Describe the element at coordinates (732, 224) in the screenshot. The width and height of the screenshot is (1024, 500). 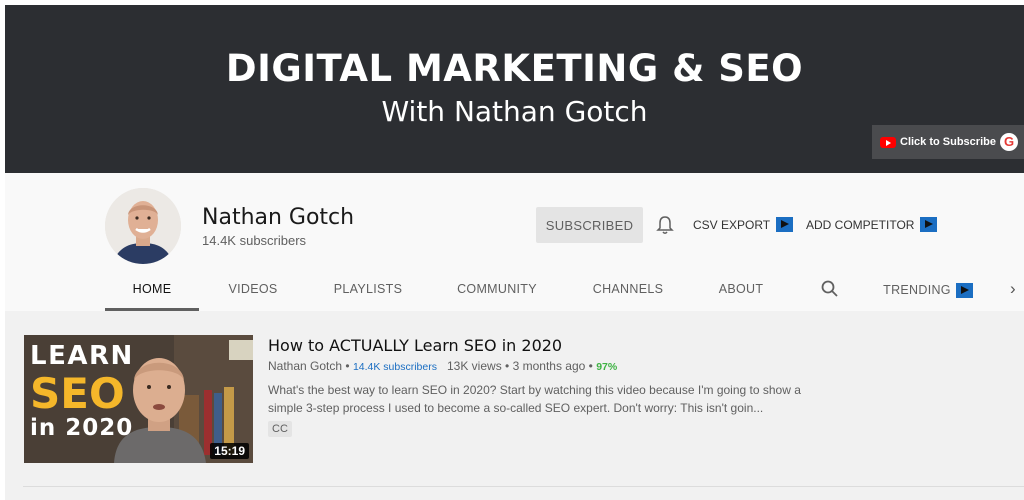
I see `csv-export-label: CSV EXPORT` at that location.